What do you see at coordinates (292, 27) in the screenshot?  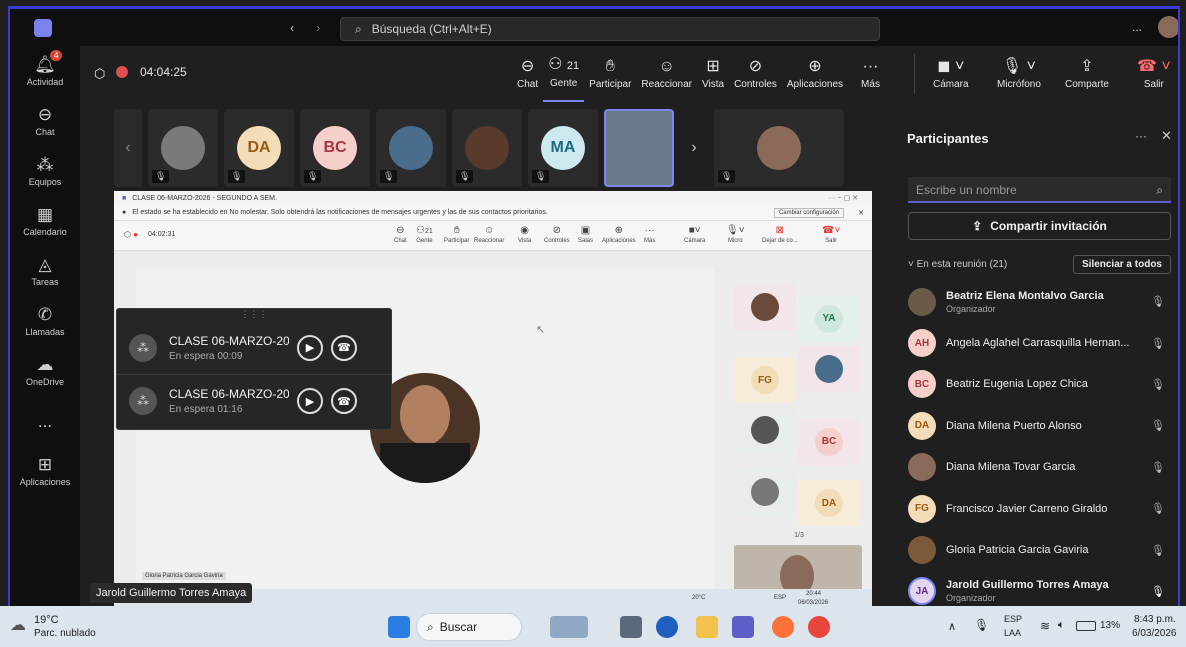 I see `back-arrow-icon: ‹` at bounding box center [292, 27].